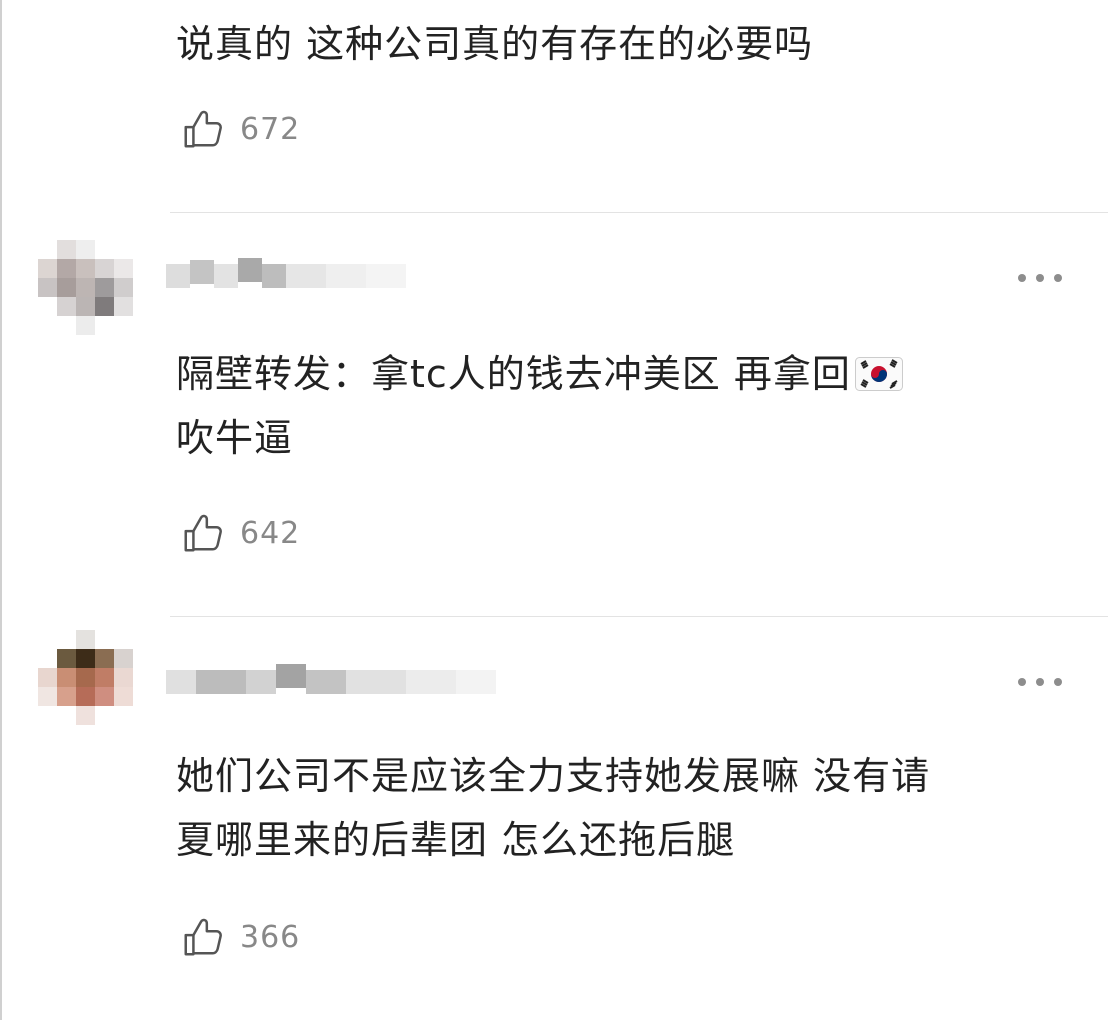  I want to click on like-count: 366, so click(270, 937).